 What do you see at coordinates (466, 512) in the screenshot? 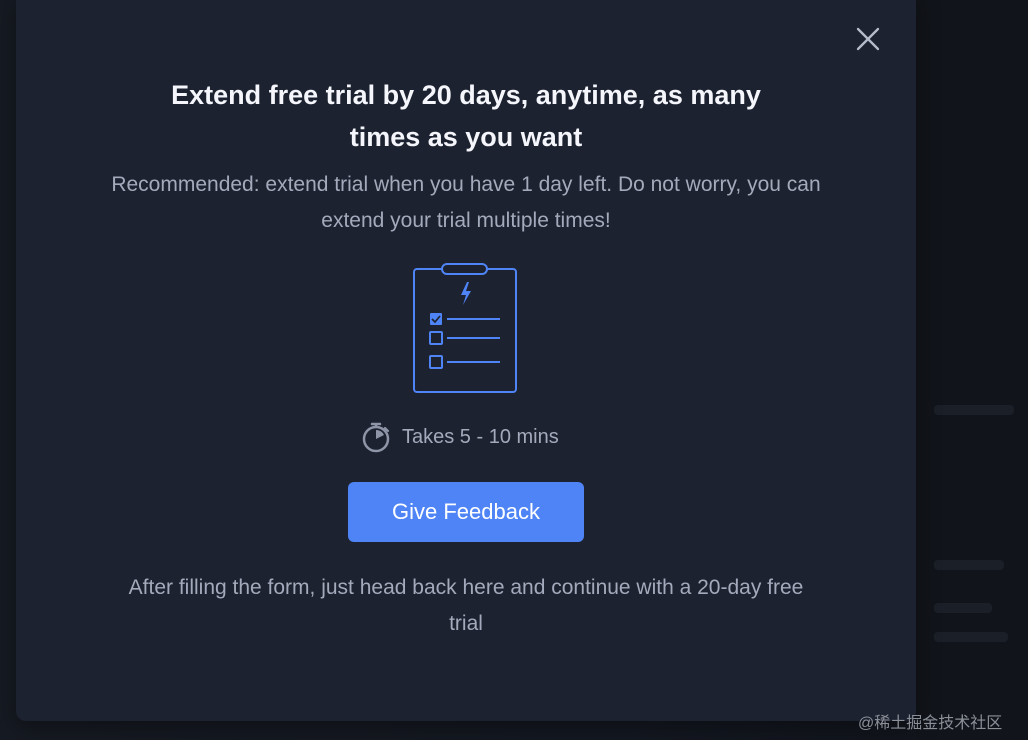
I see `give-feedback-button: Give Feedback` at bounding box center [466, 512].